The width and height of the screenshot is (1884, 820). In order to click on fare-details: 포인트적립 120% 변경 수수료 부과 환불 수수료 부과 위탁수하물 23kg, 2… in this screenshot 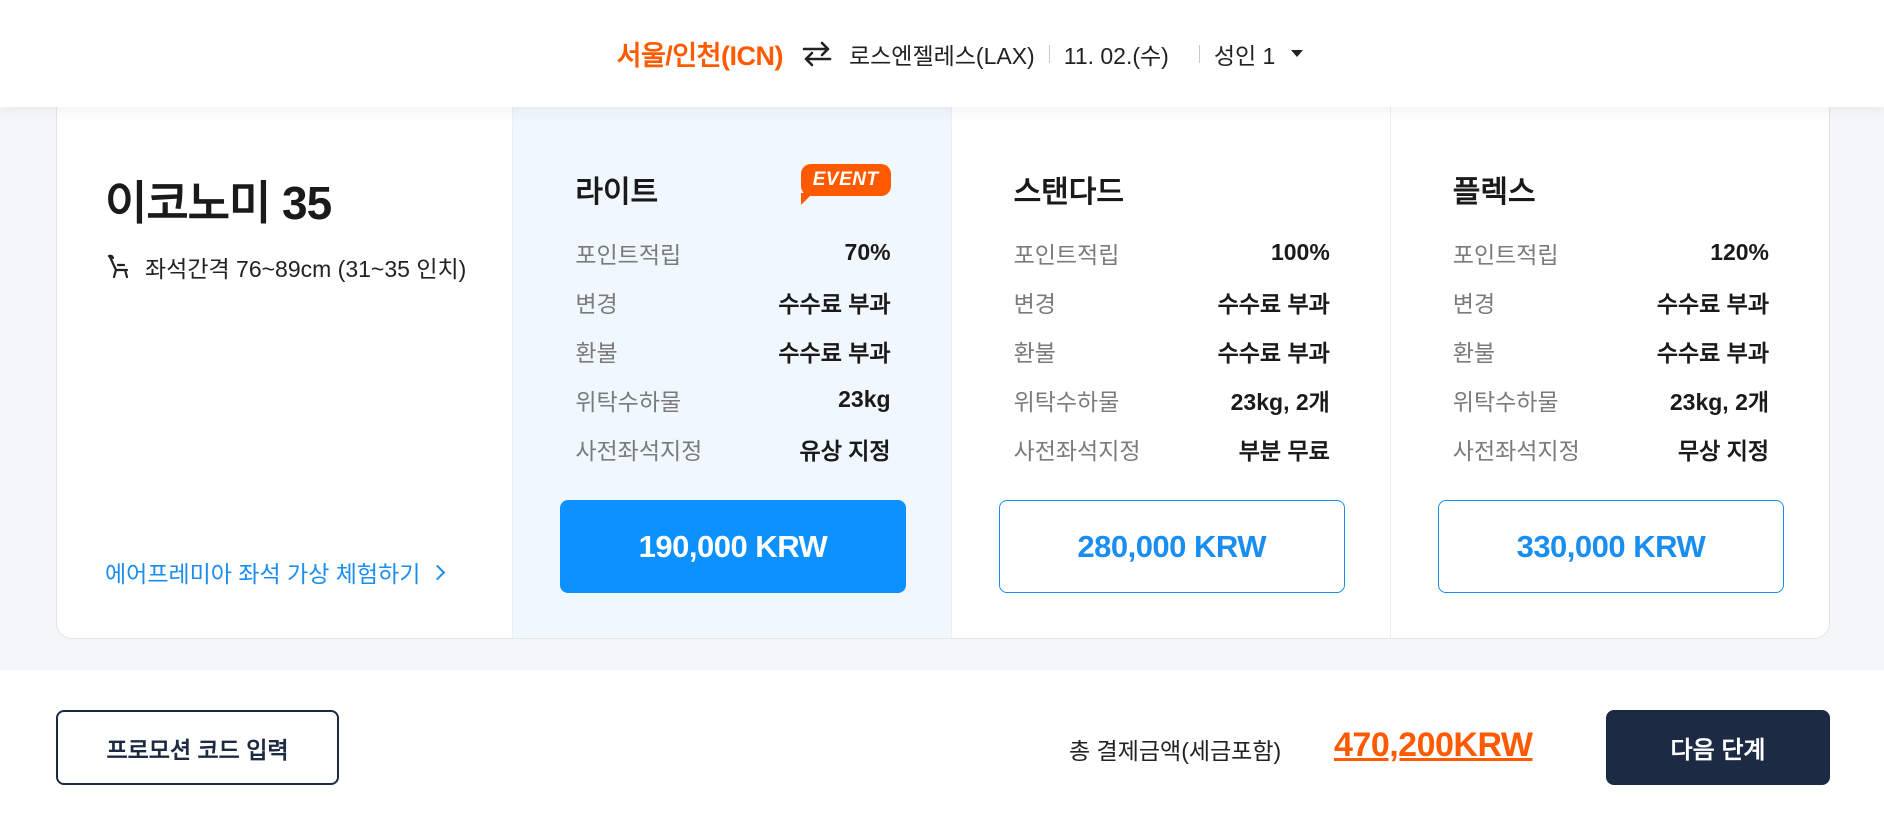, I will do `click(1611, 350)`.